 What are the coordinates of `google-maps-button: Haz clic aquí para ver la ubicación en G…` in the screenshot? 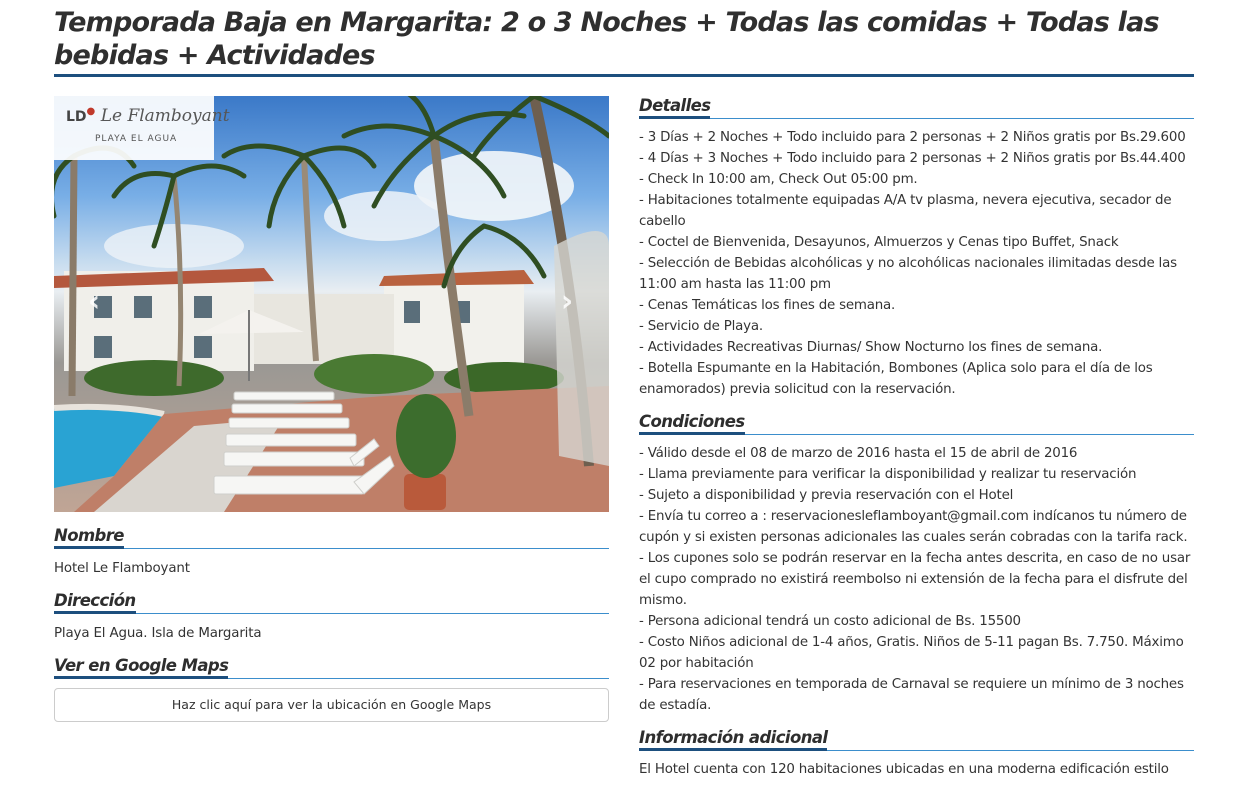 It's located at (331, 705).